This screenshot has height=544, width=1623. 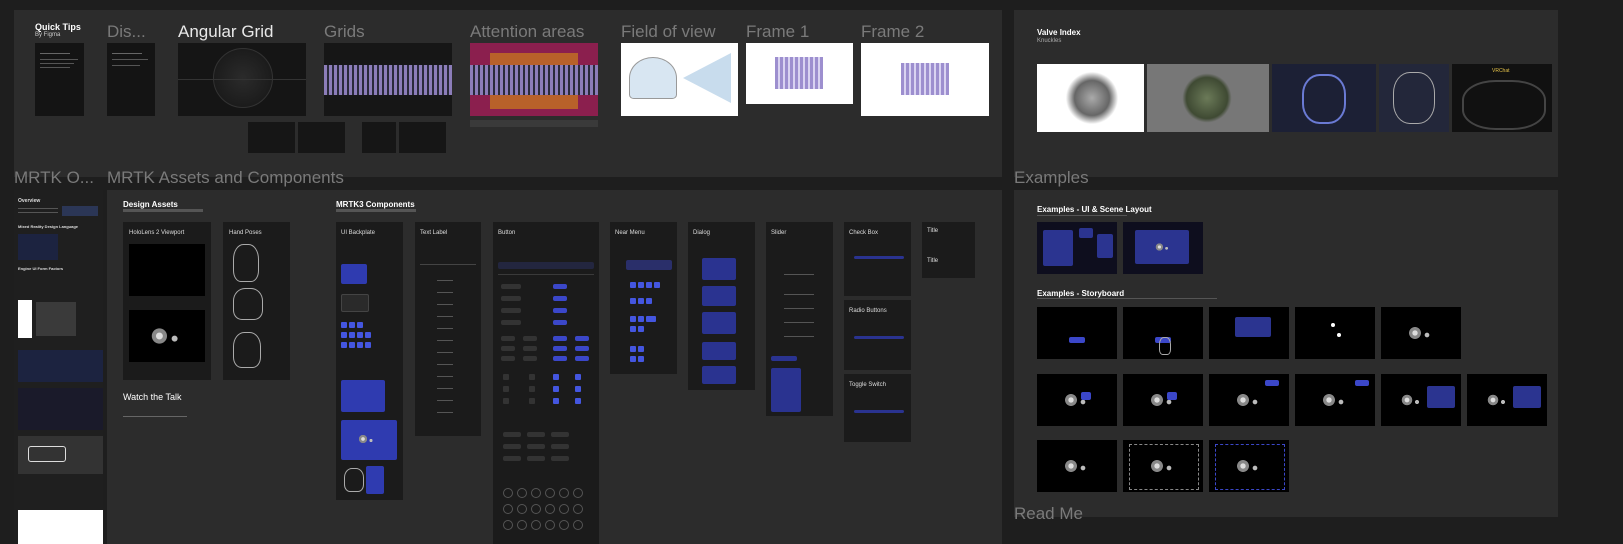 What do you see at coordinates (702, 233) in the screenshot?
I see `dialog-label: Dialog` at bounding box center [702, 233].